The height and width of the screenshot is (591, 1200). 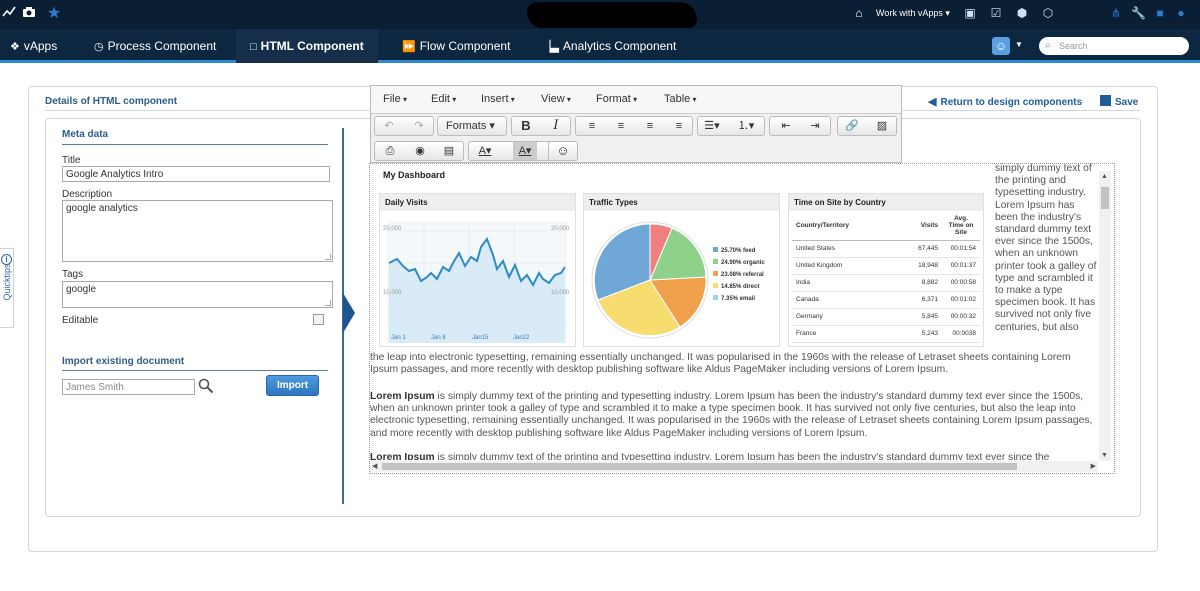 What do you see at coordinates (318, 319) in the screenshot?
I see `editable-checkbox` at bounding box center [318, 319].